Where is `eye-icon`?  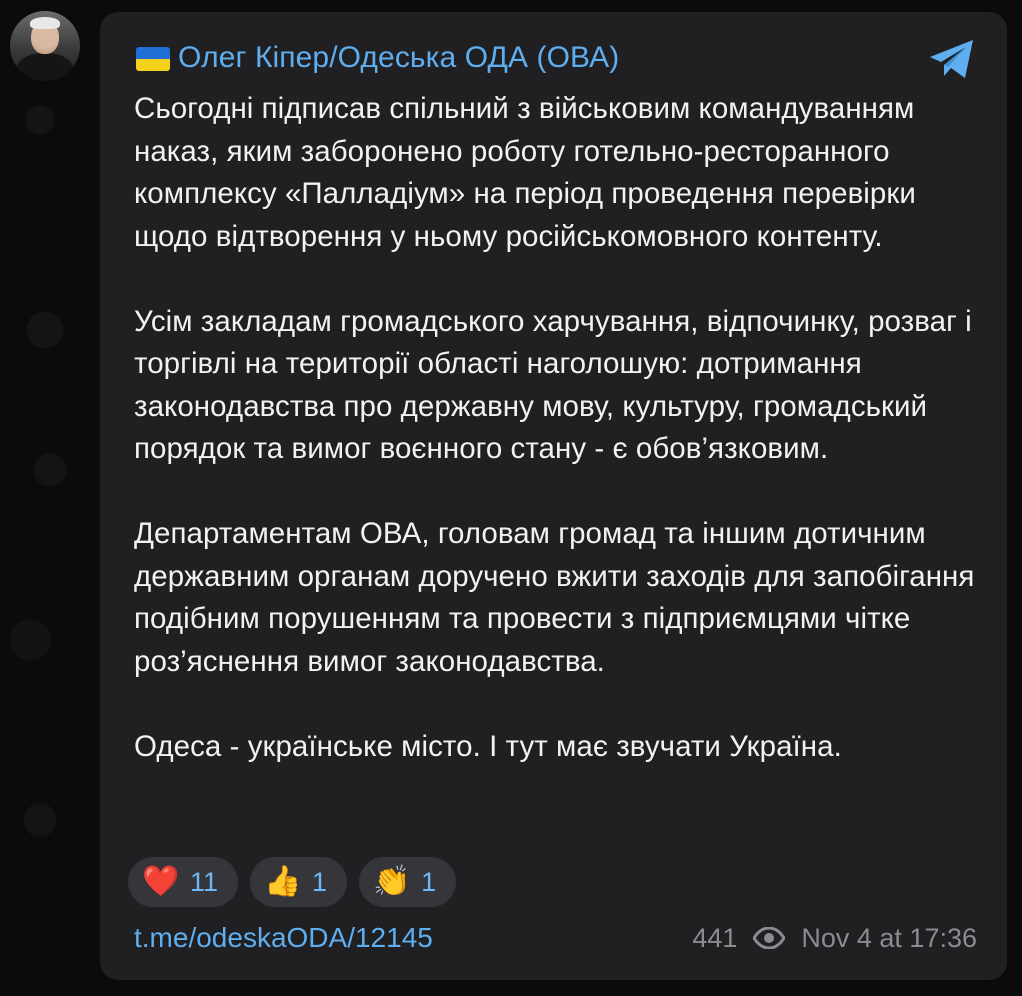 eye-icon is located at coordinates (769, 938).